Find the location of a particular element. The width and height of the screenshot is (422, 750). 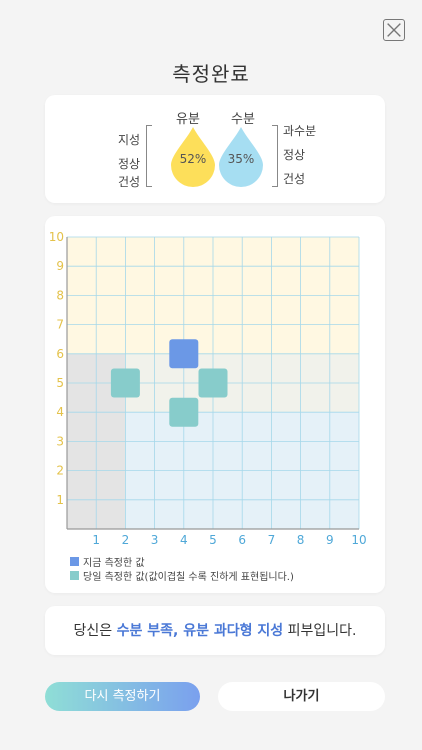

chart-y-tick-label: 10 is located at coordinates (56, 237).